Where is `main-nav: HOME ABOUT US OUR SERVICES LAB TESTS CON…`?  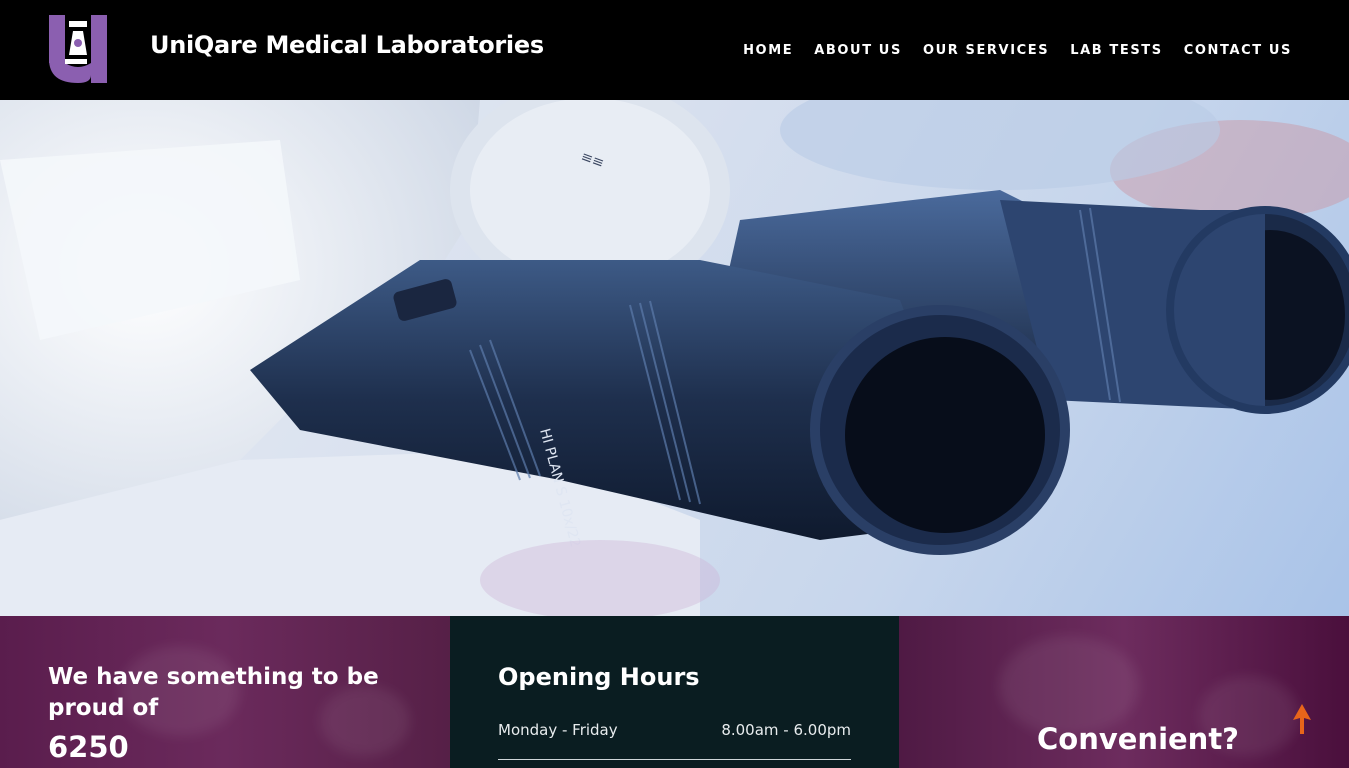 main-nav: HOME ABOUT US OUR SERVICES LAB TESTS CON… is located at coordinates (1017, 50).